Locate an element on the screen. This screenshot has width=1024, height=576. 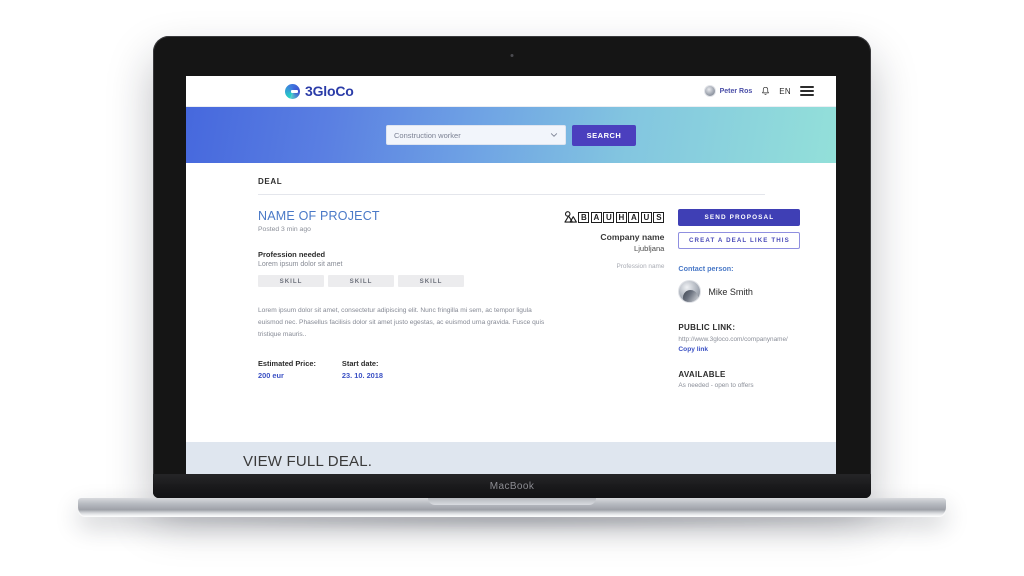
public-link-label: PUBLIC LINK: is located at coordinates (707, 327).